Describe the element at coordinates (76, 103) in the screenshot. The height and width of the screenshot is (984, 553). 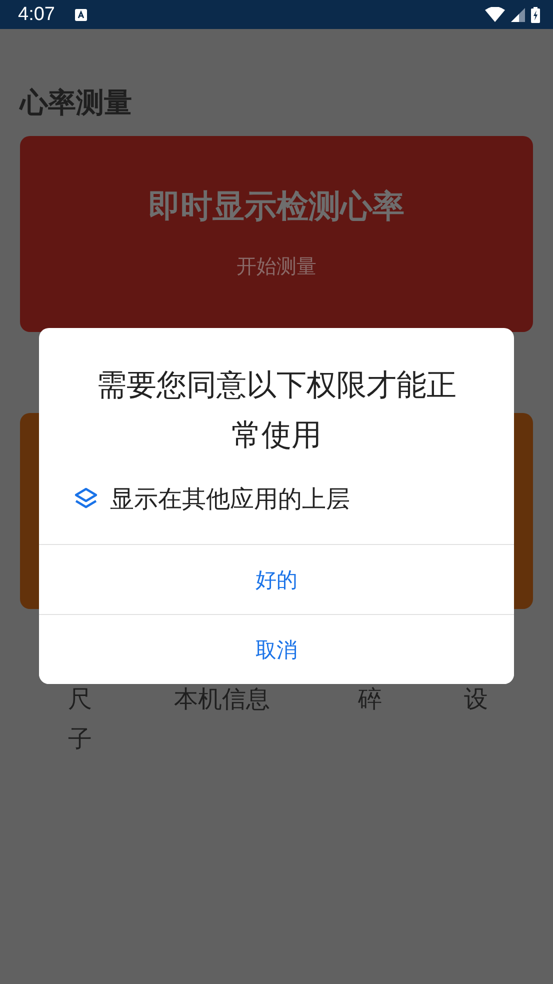
I see `section-title: 心率测量` at that location.